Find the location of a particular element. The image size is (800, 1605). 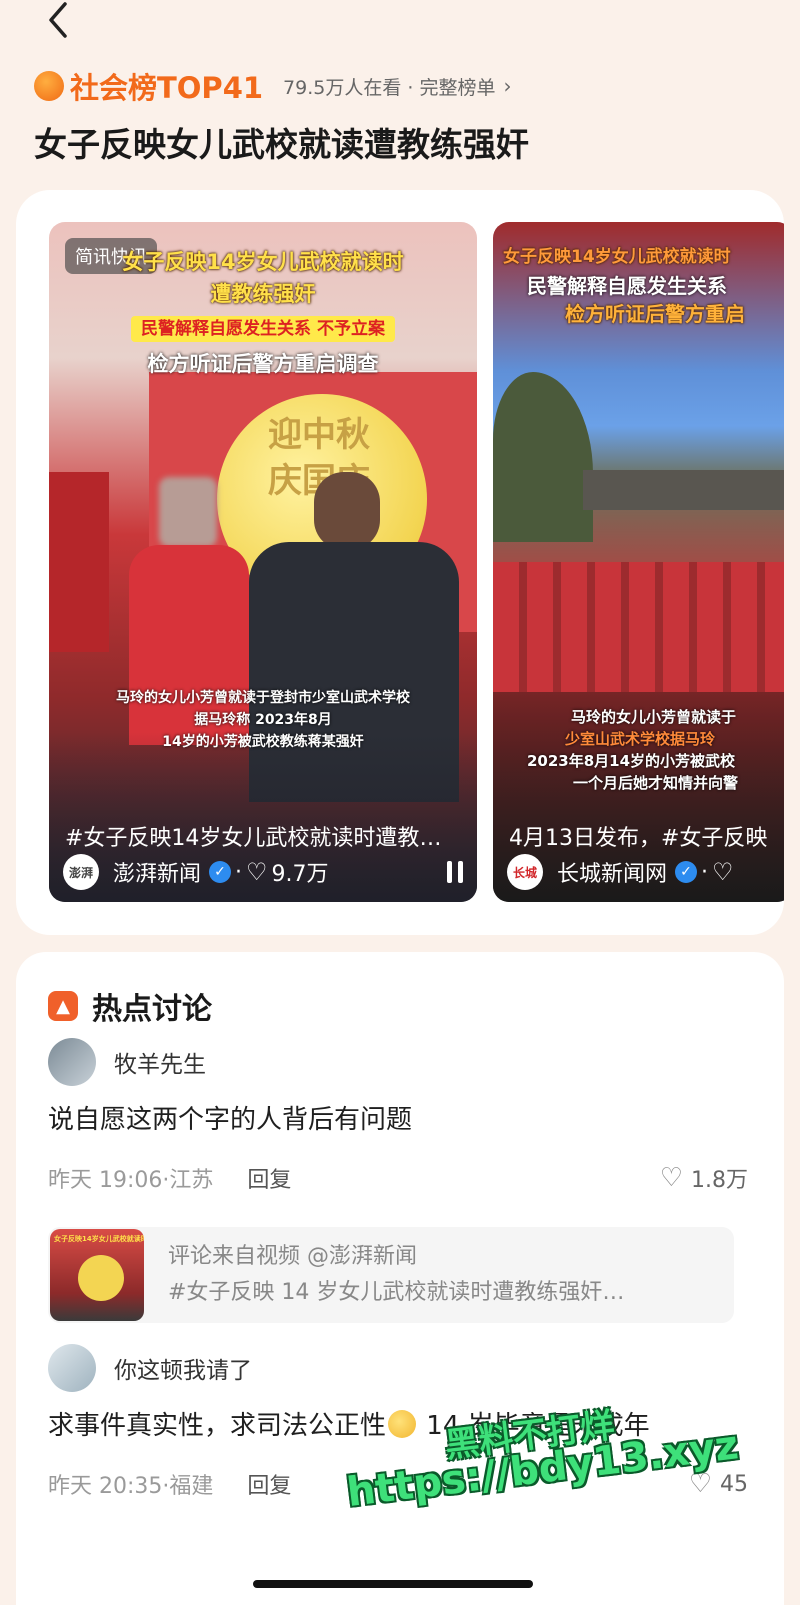

like-count: 1.8万 is located at coordinates (719, 1180).